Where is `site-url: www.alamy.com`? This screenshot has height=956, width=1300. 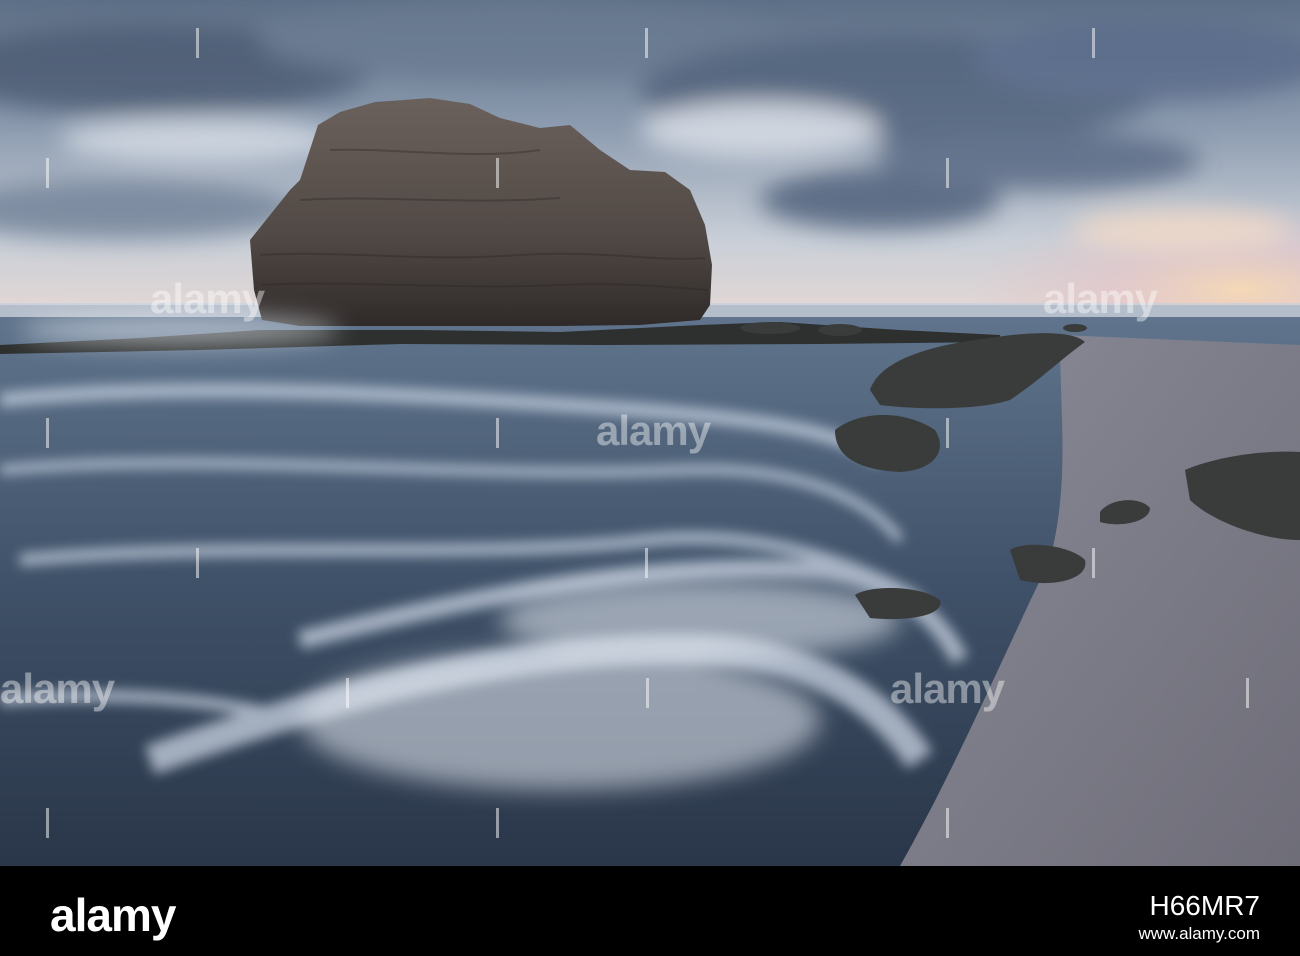 site-url: www.alamy.com is located at coordinates (1199, 933).